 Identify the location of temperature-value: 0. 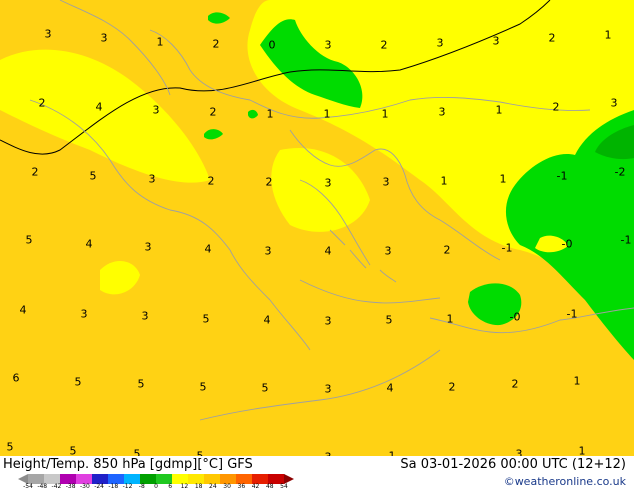
(272, 45).